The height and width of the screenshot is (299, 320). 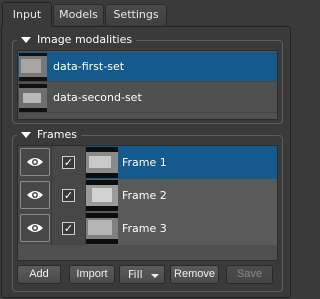 What do you see at coordinates (181, 228) in the screenshot?
I see `frame-name-cell: Frame 3` at bounding box center [181, 228].